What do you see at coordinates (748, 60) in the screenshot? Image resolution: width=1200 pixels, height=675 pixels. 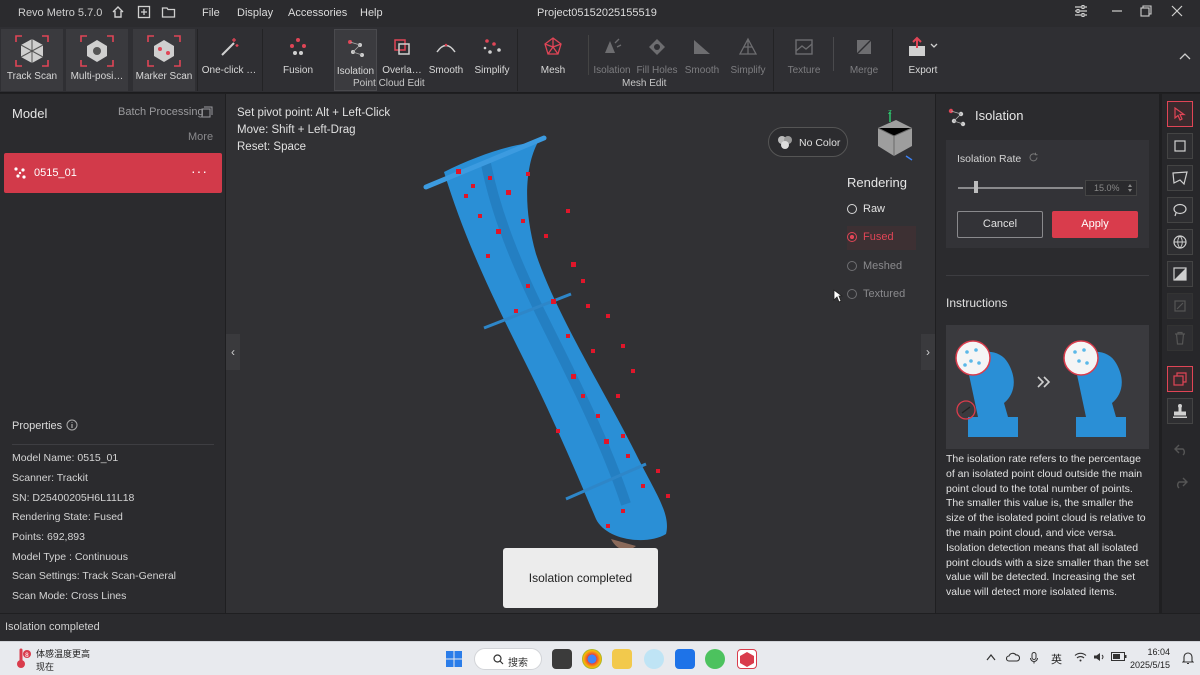 I see `mesh-simplify-button: Simplify` at bounding box center [748, 60].